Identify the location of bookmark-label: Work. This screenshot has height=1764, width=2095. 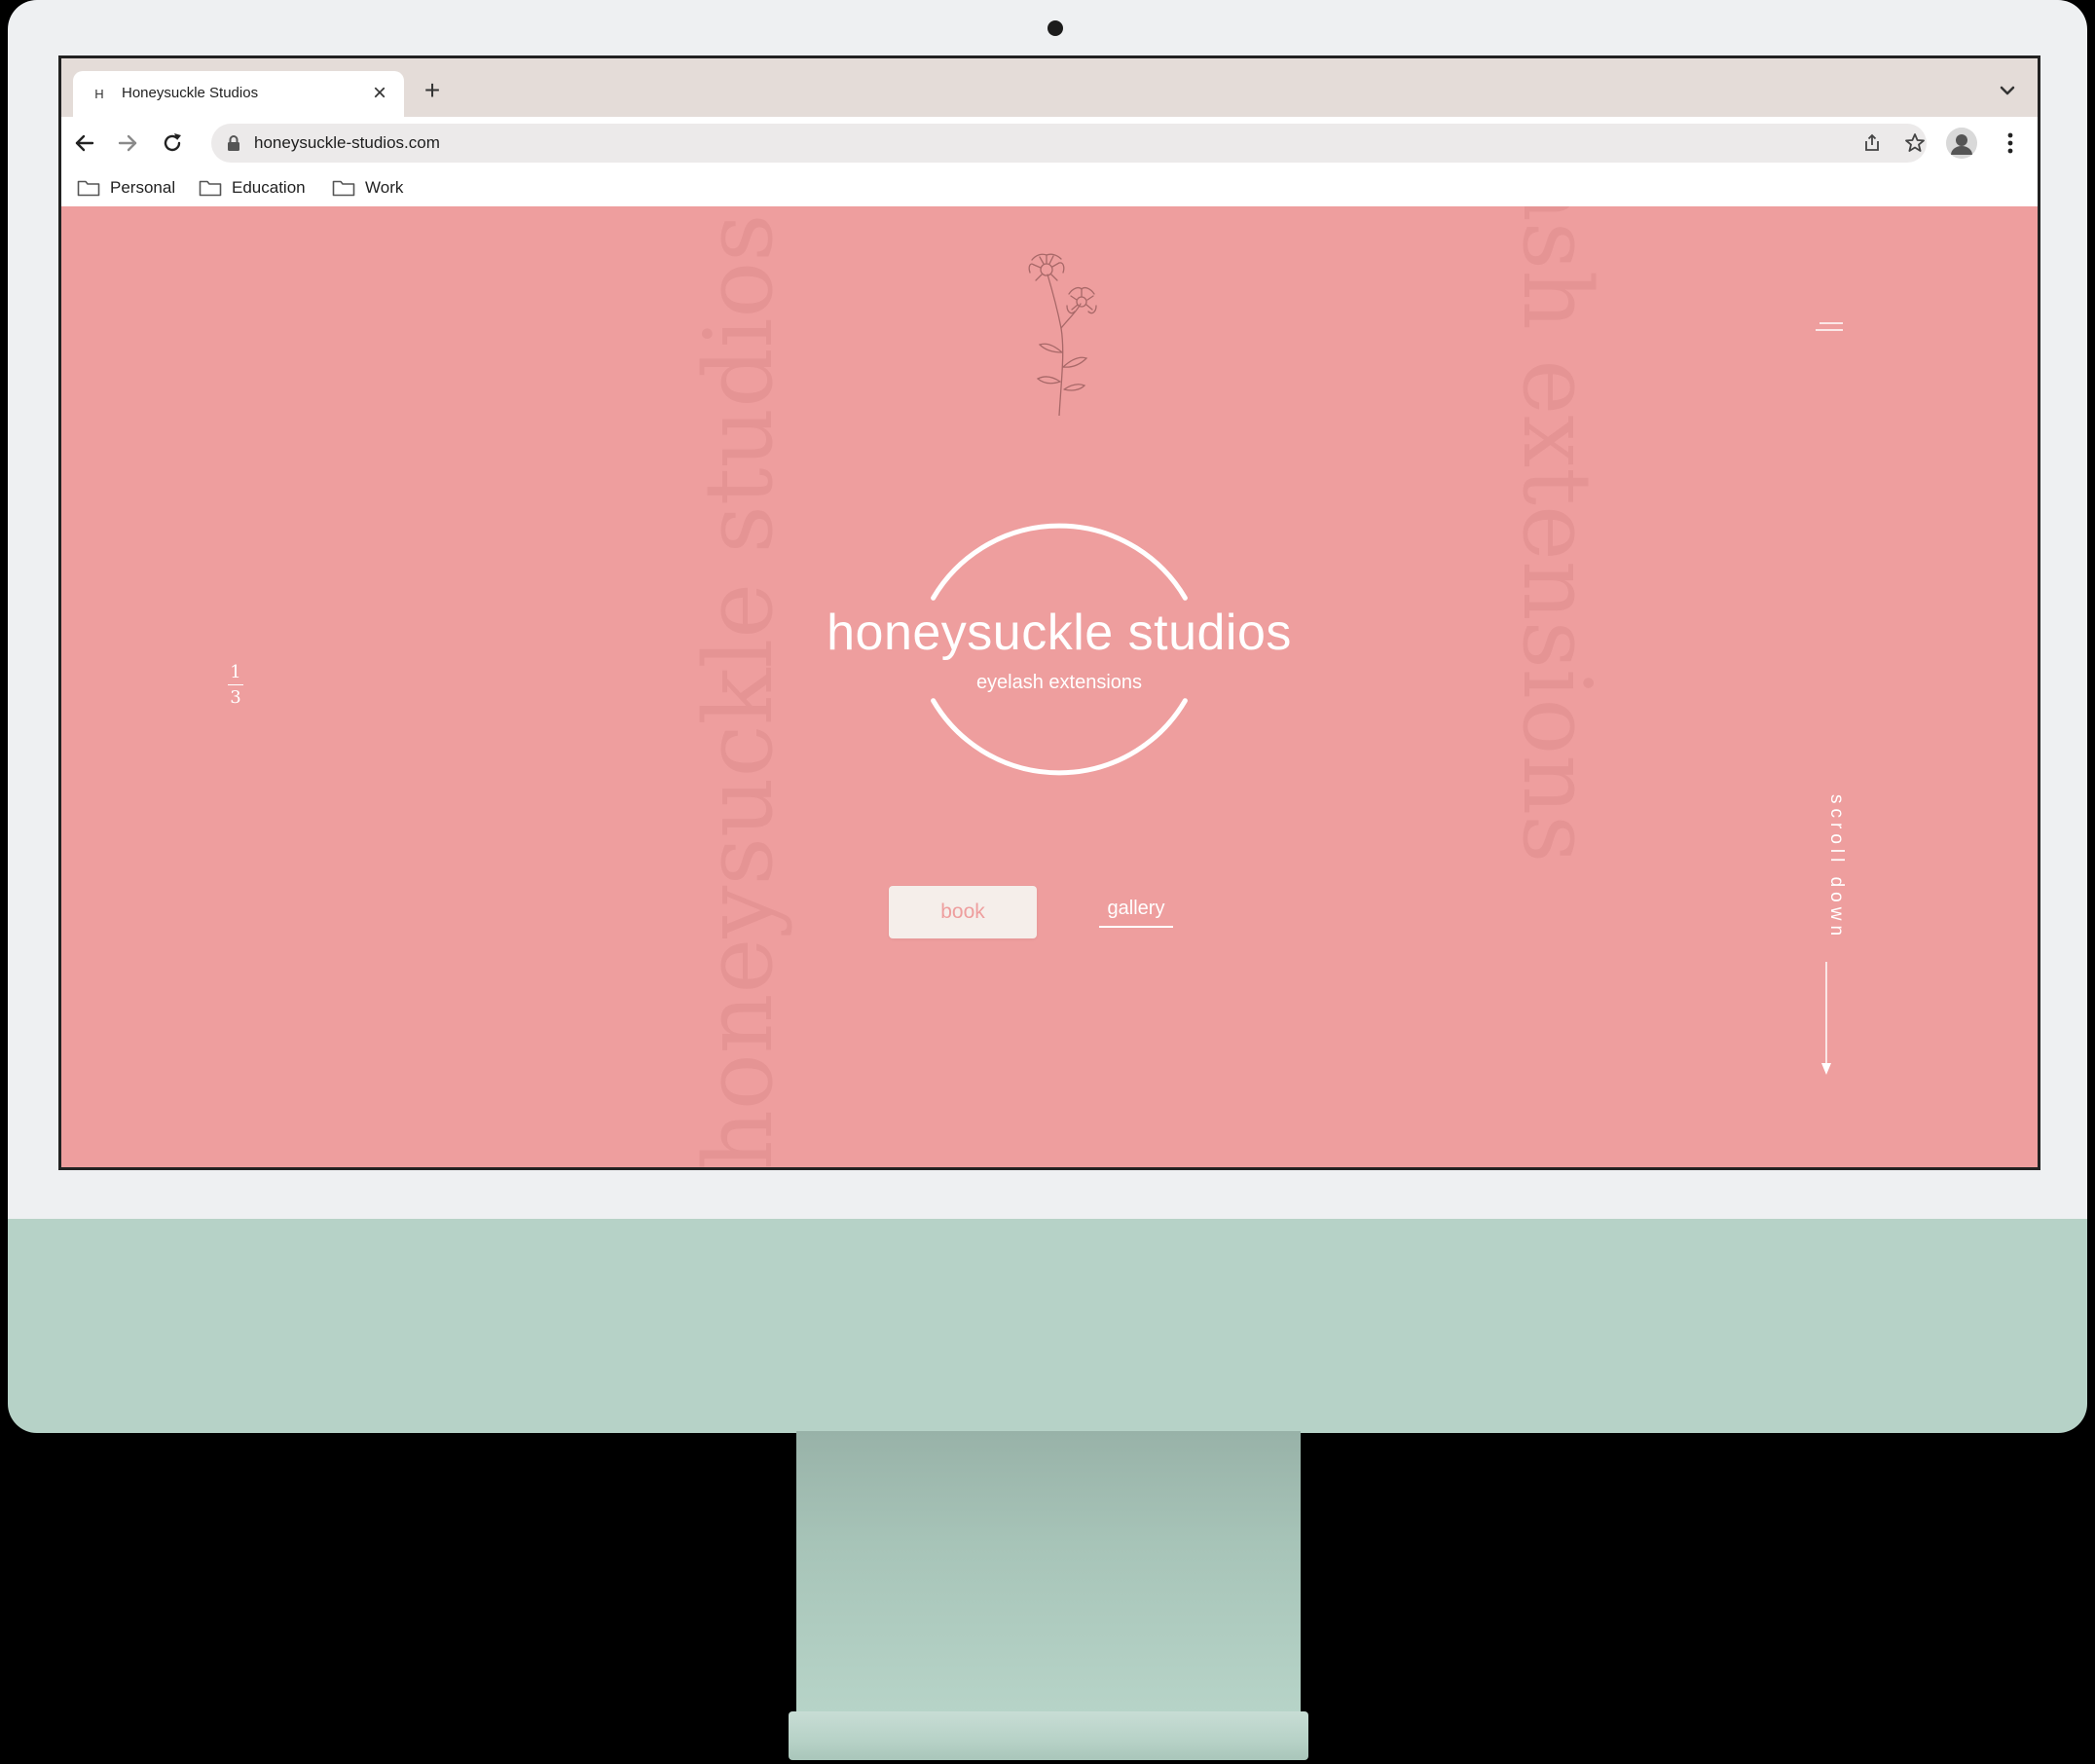
(384, 187).